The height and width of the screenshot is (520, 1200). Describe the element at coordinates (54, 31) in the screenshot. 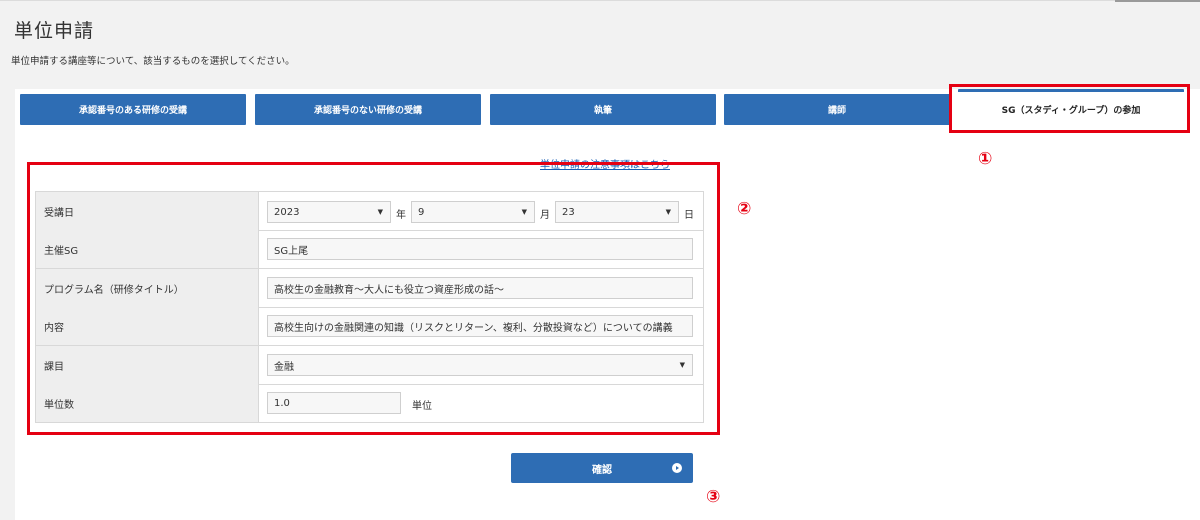

I see `page-title: 単位申請` at that location.